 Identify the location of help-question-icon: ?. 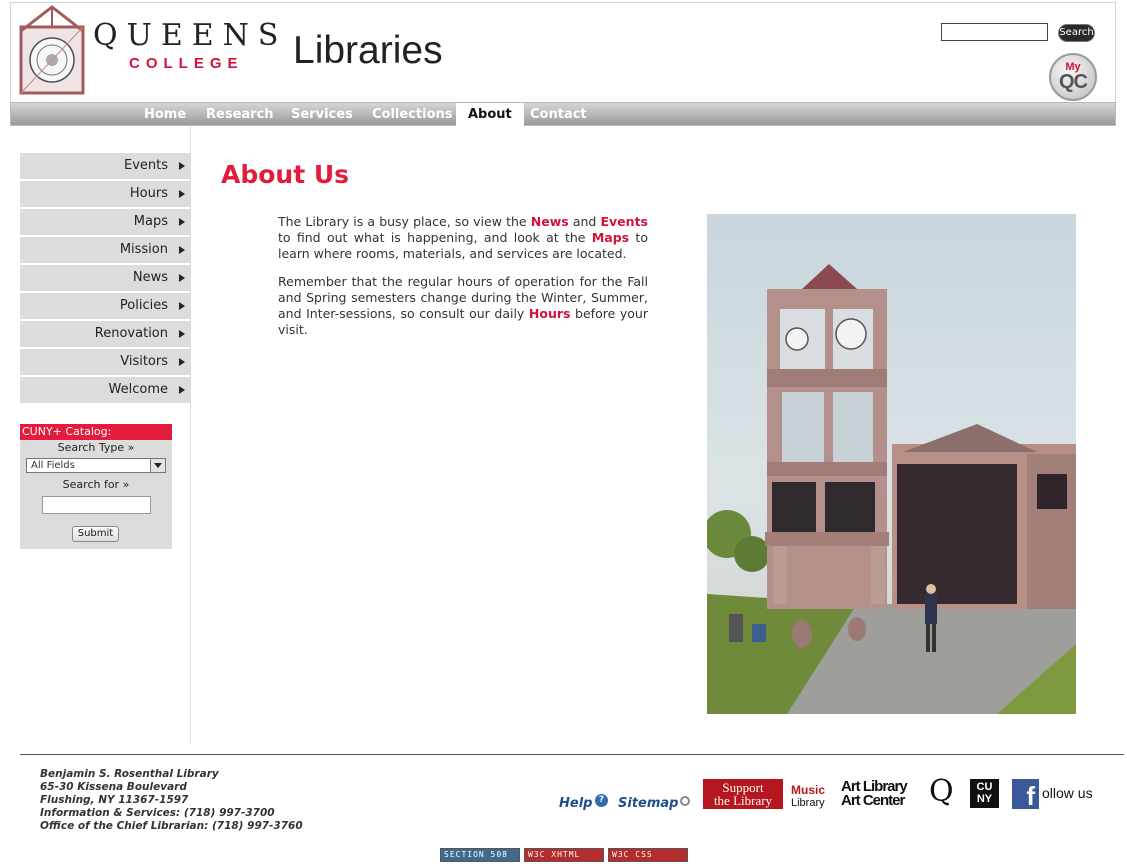
(601, 800).